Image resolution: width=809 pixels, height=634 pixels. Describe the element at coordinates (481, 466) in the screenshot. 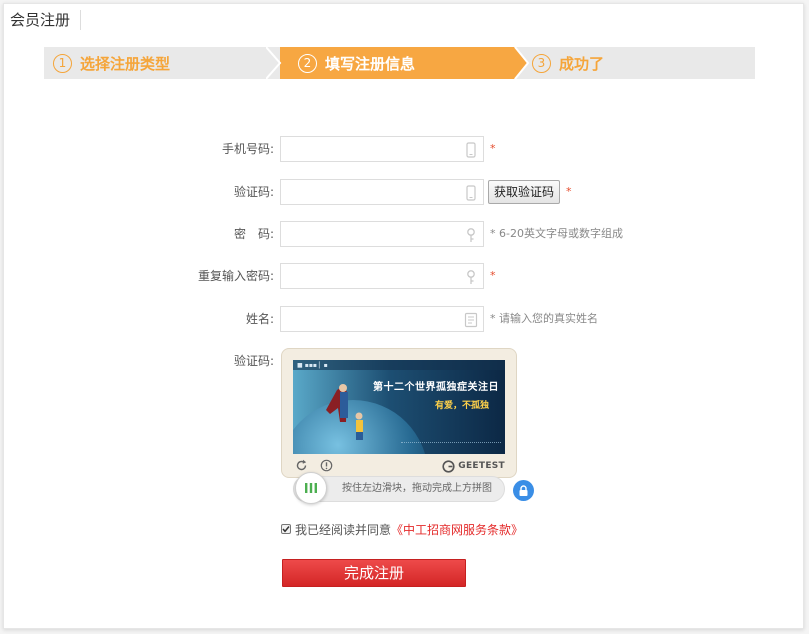

I see `geetest-label: GEETEST` at that location.